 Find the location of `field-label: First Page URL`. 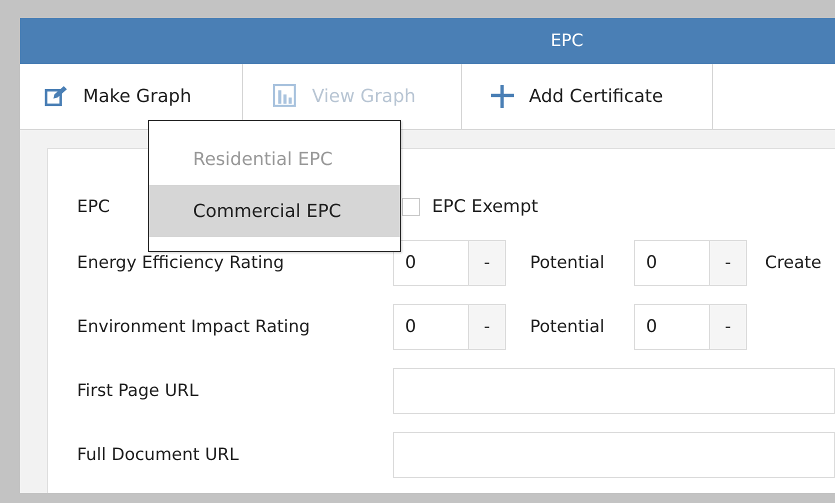

field-label: First Page URL is located at coordinates (137, 391).